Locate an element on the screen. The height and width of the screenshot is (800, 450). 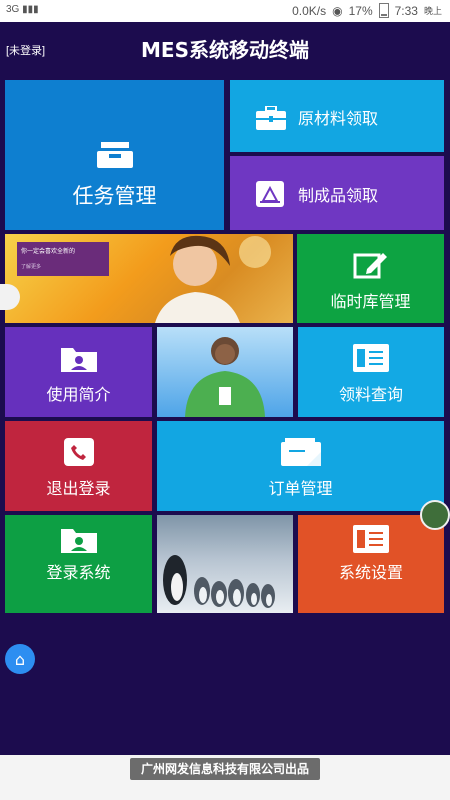
toolbox-icon: ⌂ is located at coordinates (20, 659).